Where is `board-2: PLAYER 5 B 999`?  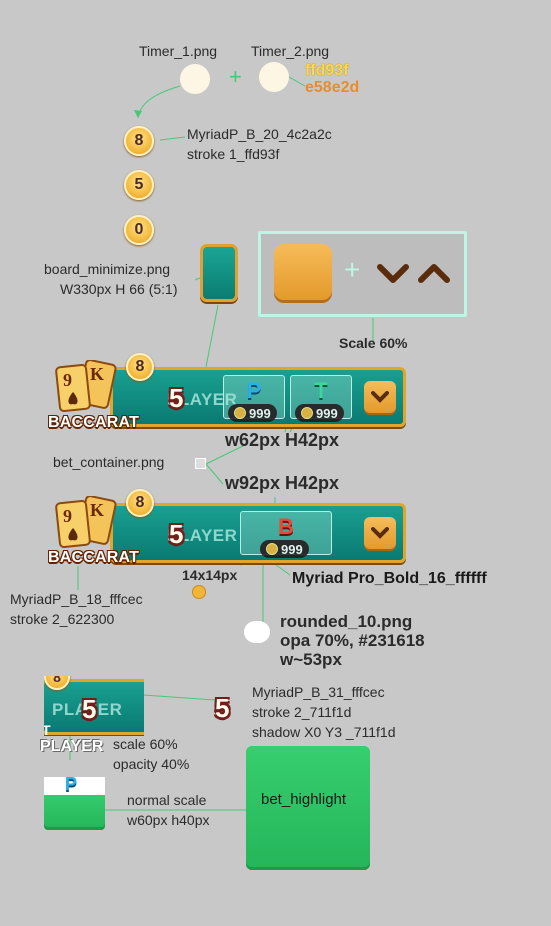
board-2: PLAYER 5 B 999 is located at coordinates (258, 533).